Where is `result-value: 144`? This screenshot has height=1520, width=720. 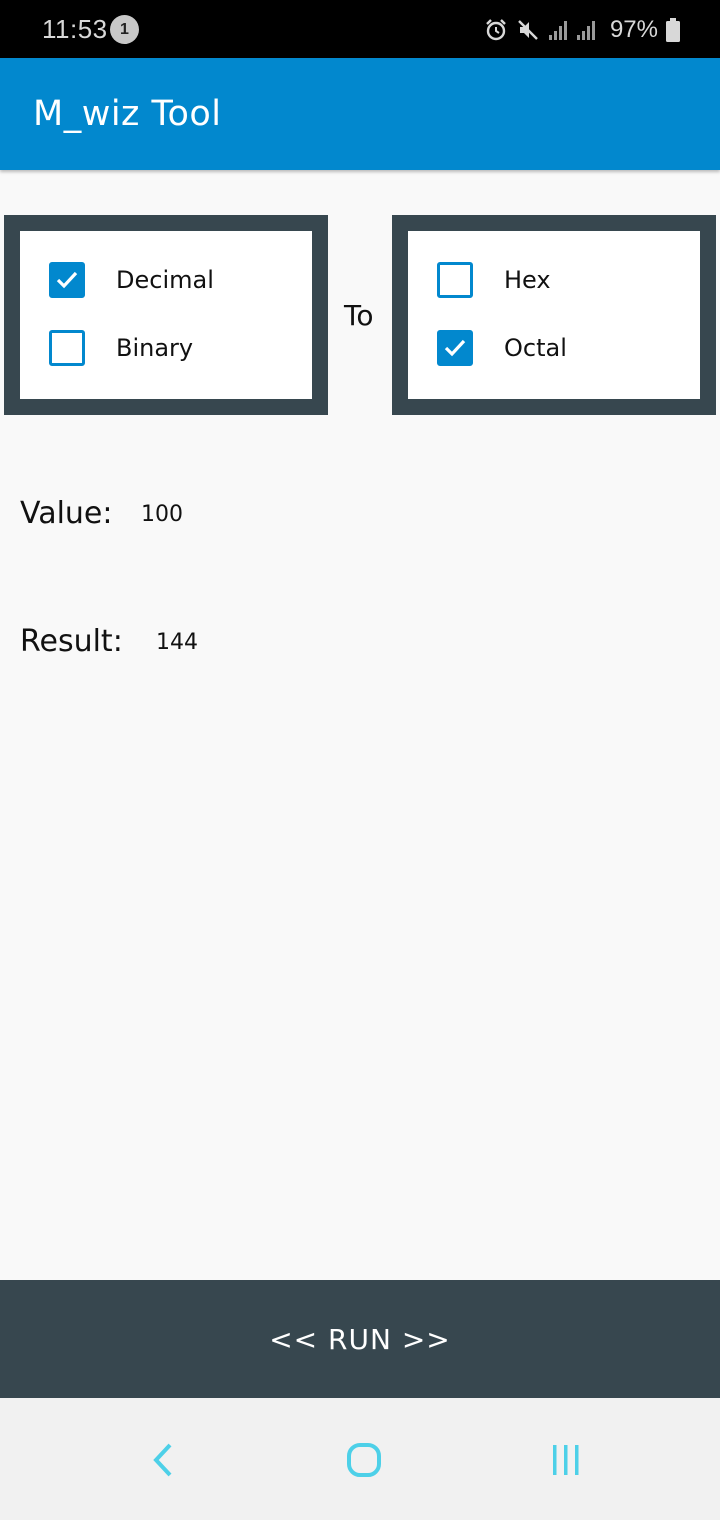 result-value: 144 is located at coordinates (177, 642).